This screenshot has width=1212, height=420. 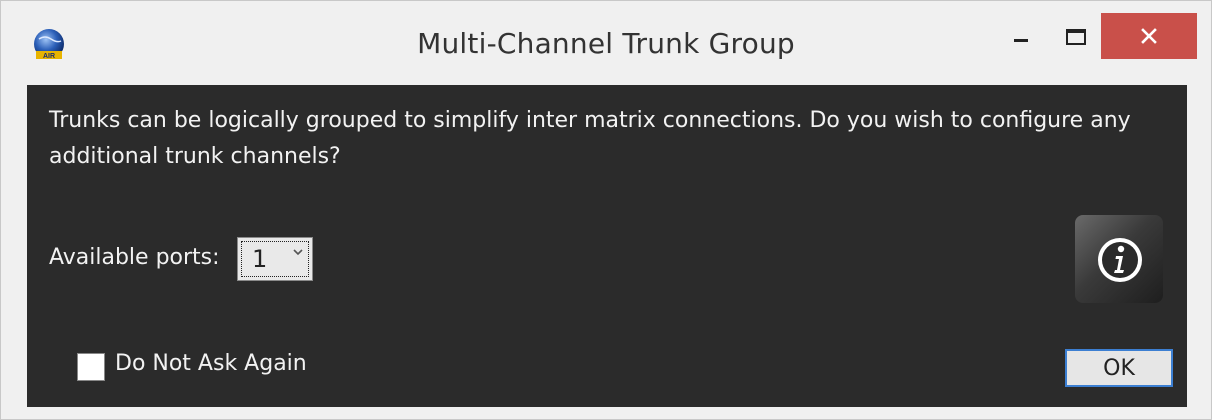 What do you see at coordinates (1021, 37) in the screenshot?
I see `minimize-button` at bounding box center [1021, 37].